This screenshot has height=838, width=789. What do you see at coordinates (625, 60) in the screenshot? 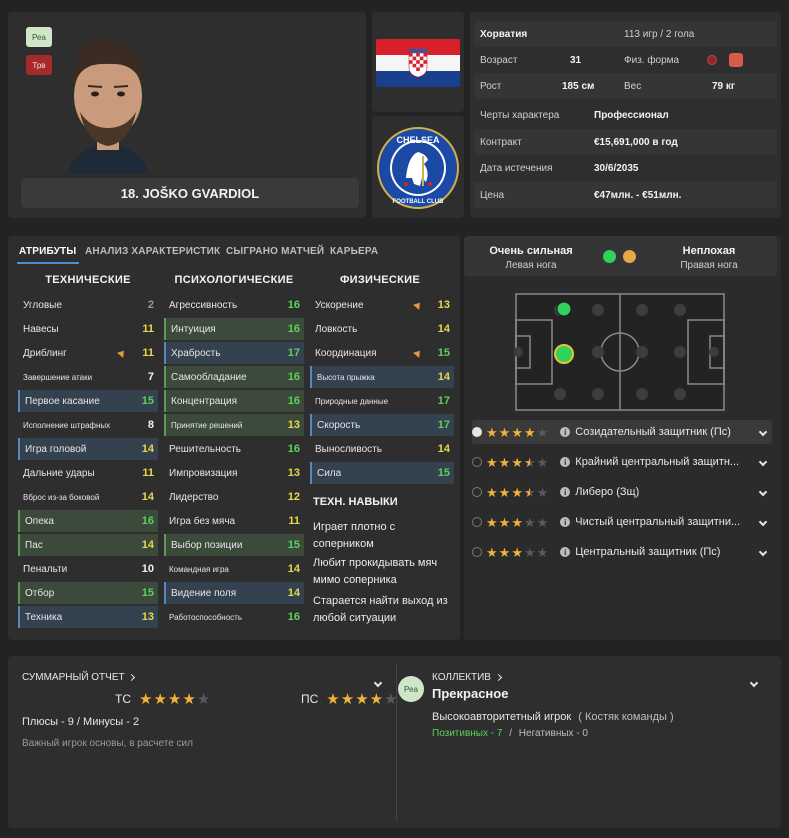
I see `age-row: Возраст 31 Физ. форма` at bounding box center [625, 60].